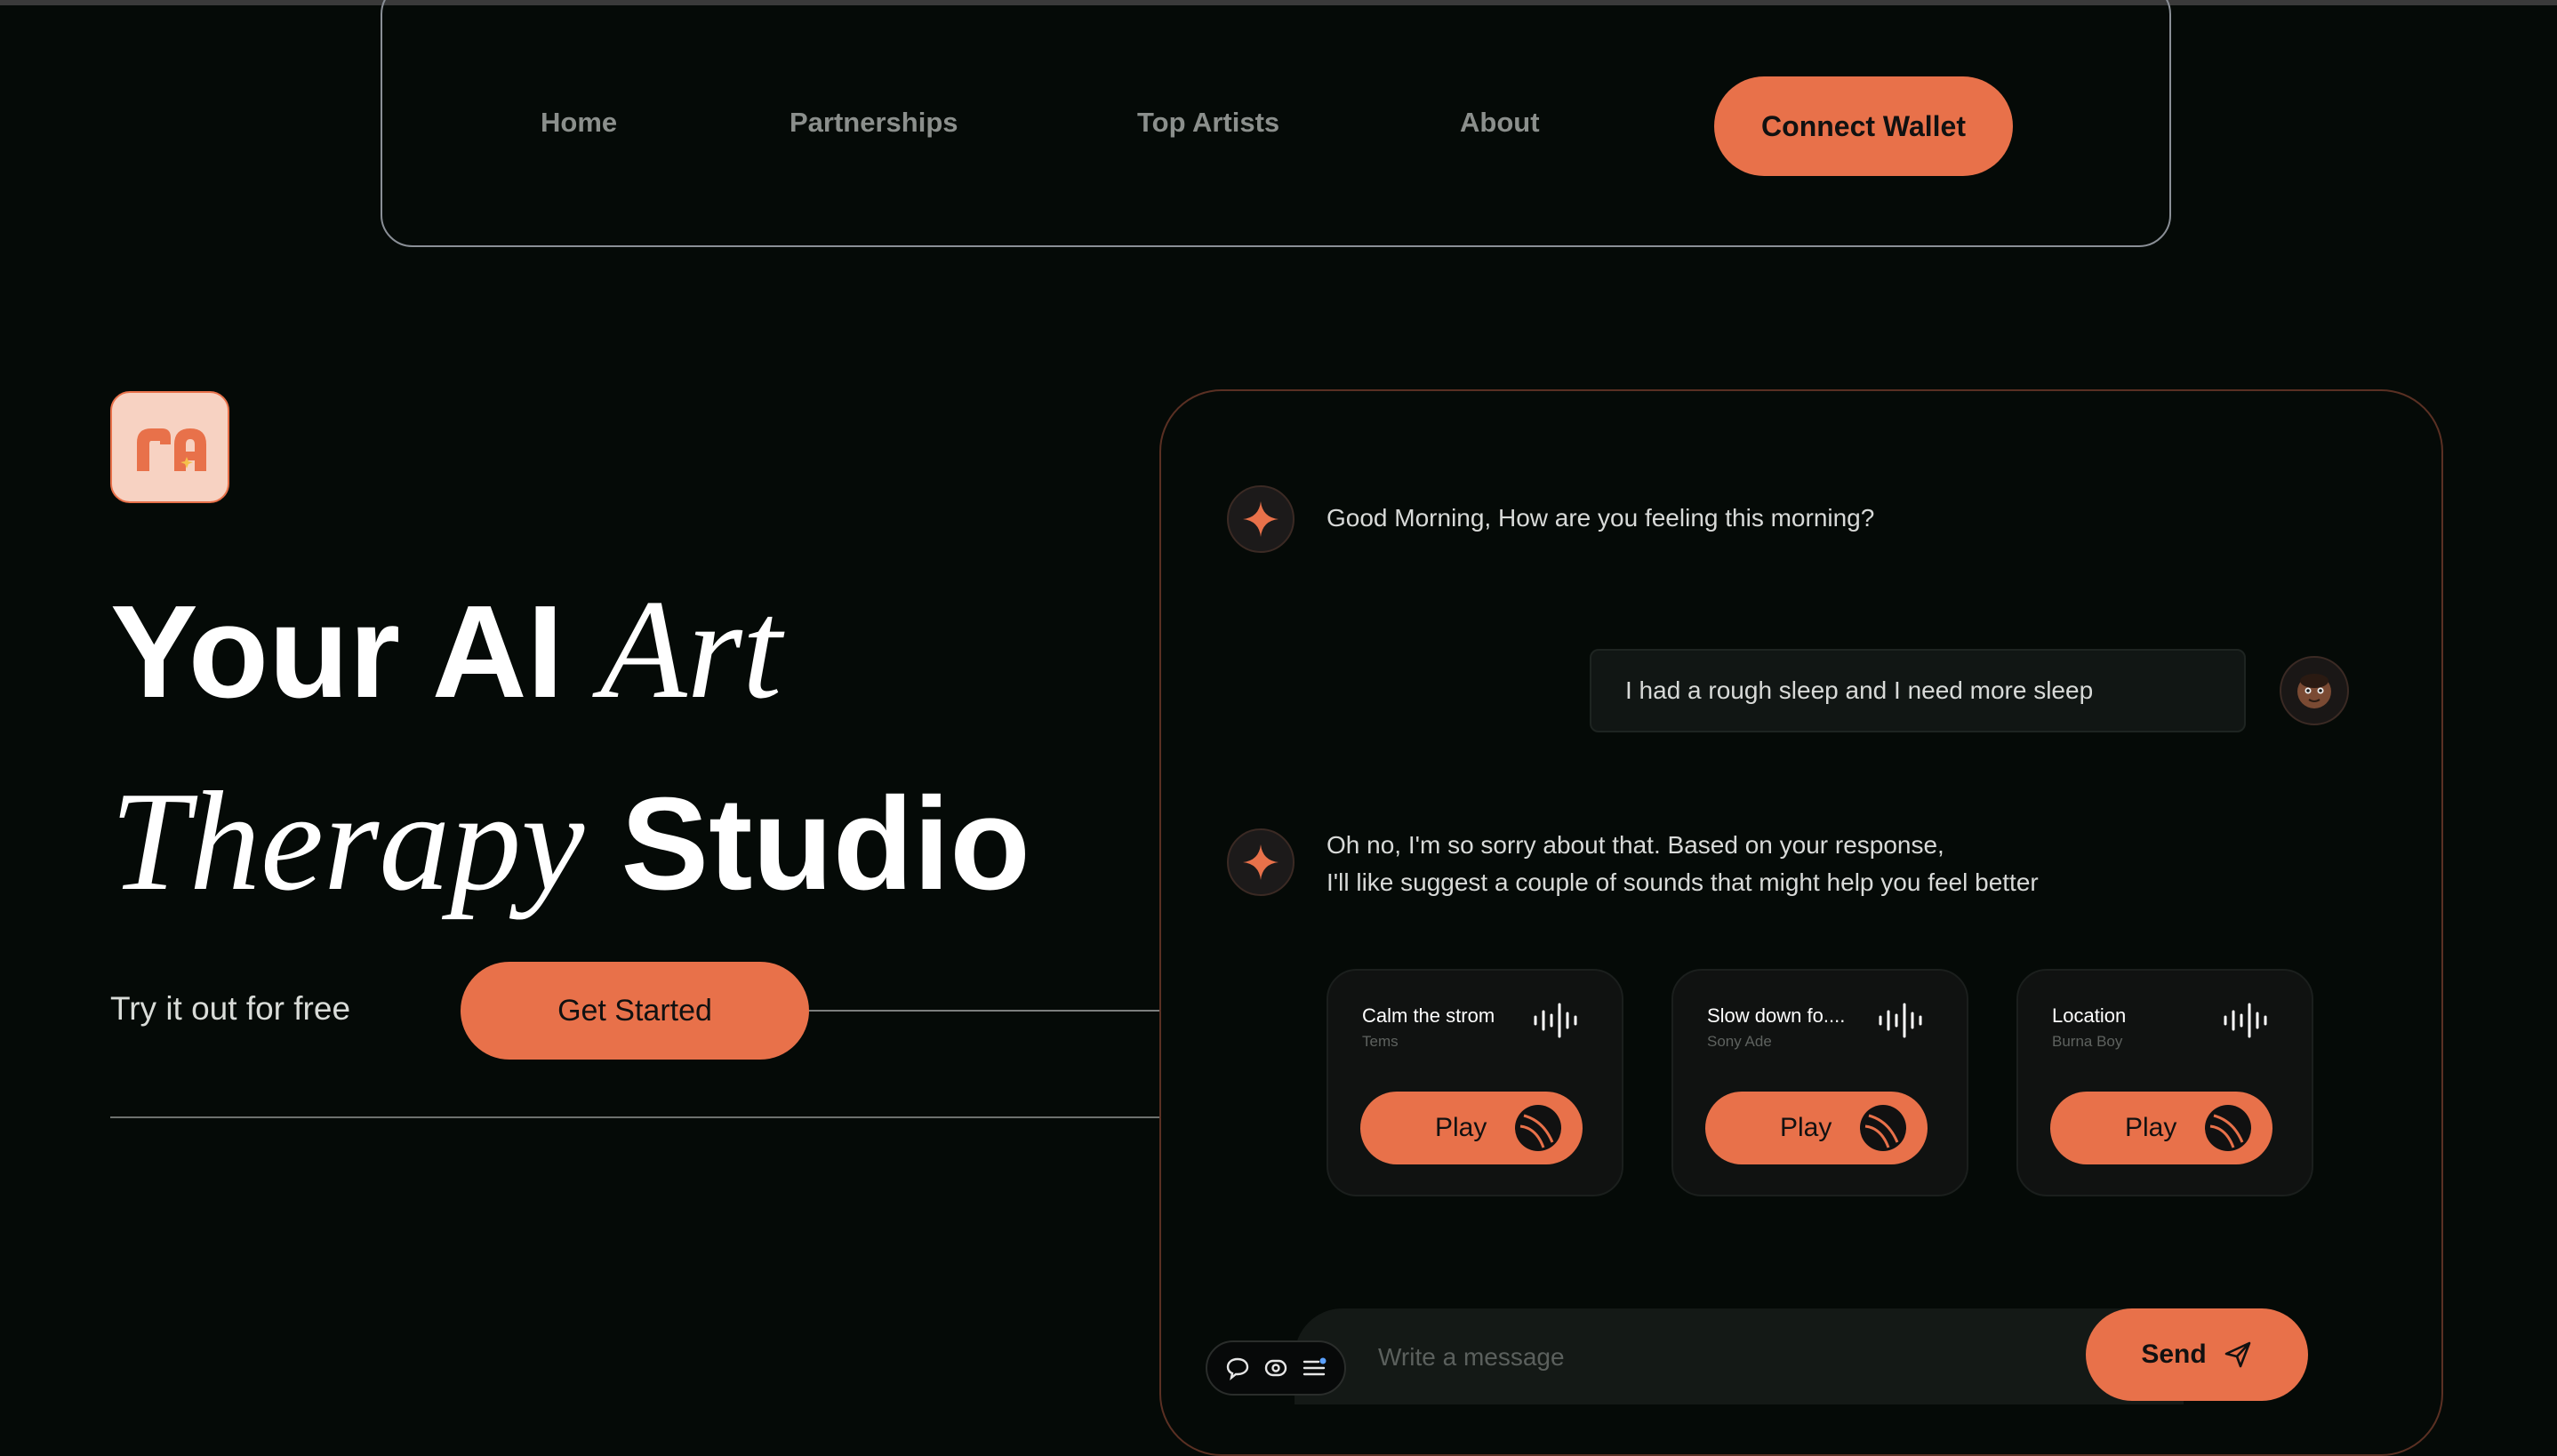 This screenshot has width=2557, height=1456. I want to click on message-input, so click(1716, 1357).